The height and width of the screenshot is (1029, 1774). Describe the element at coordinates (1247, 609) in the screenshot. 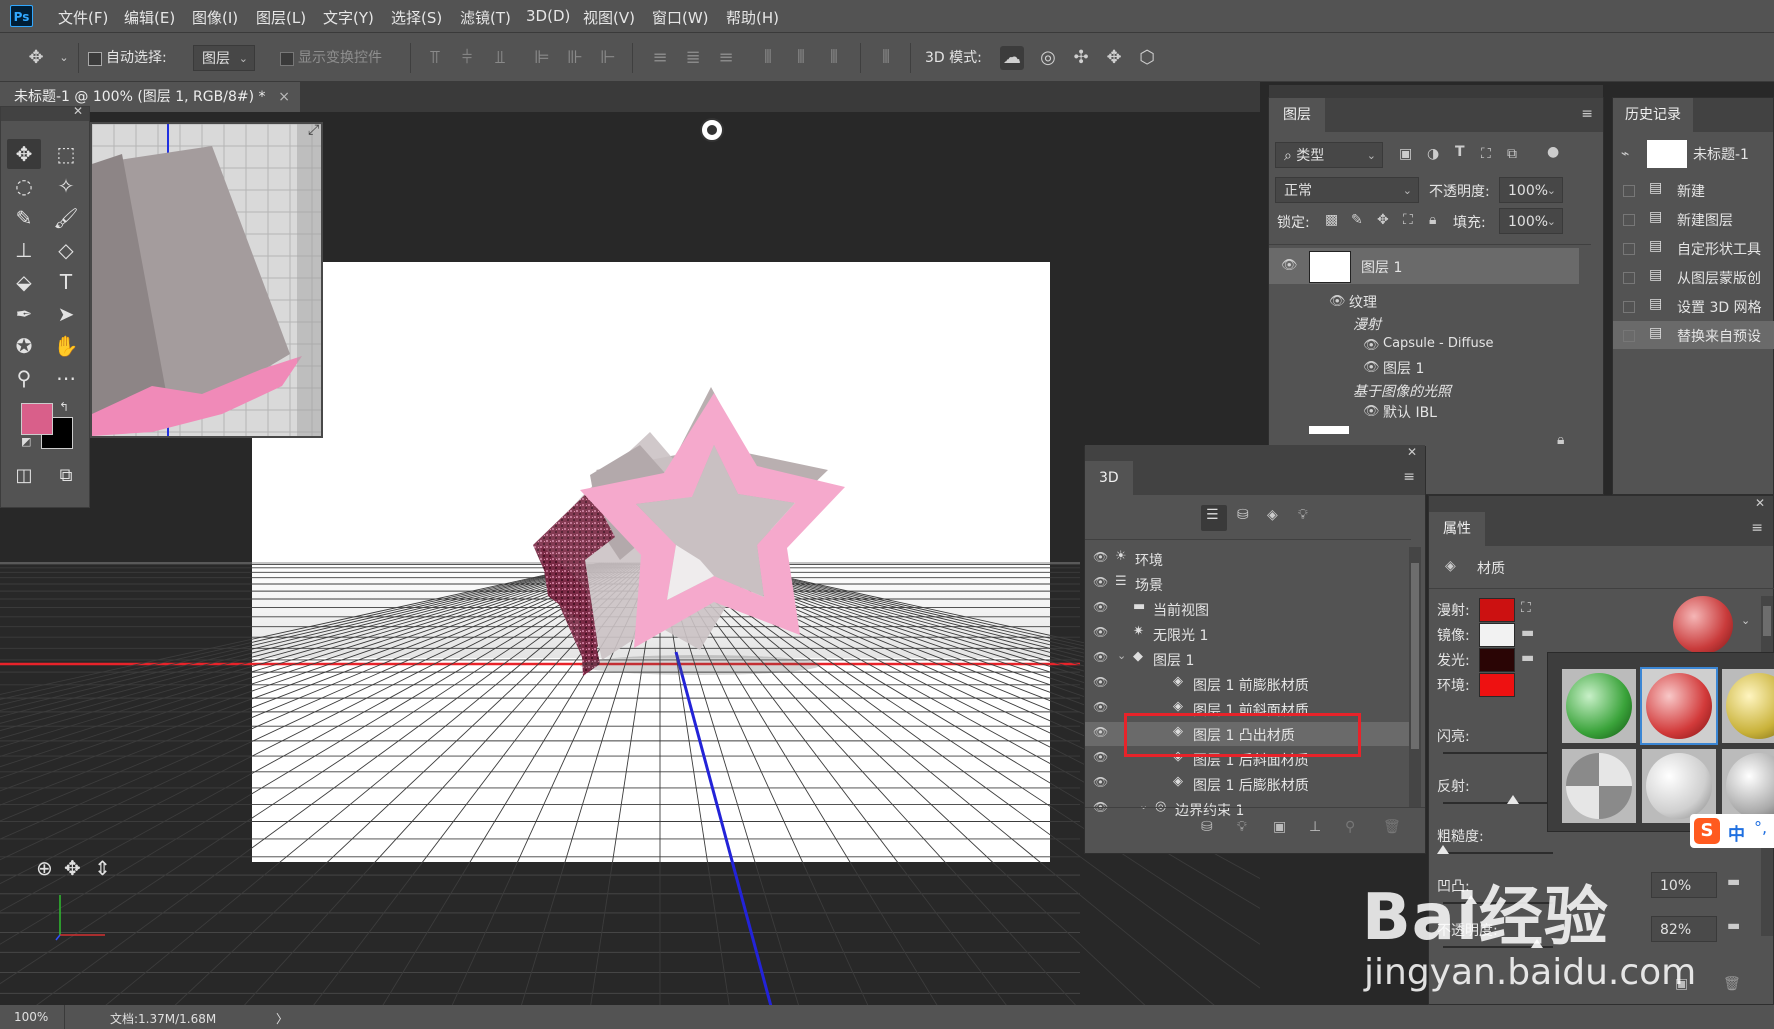

I see `tree-item-3d: 👁︎ ▬ 当前视图` at that location.